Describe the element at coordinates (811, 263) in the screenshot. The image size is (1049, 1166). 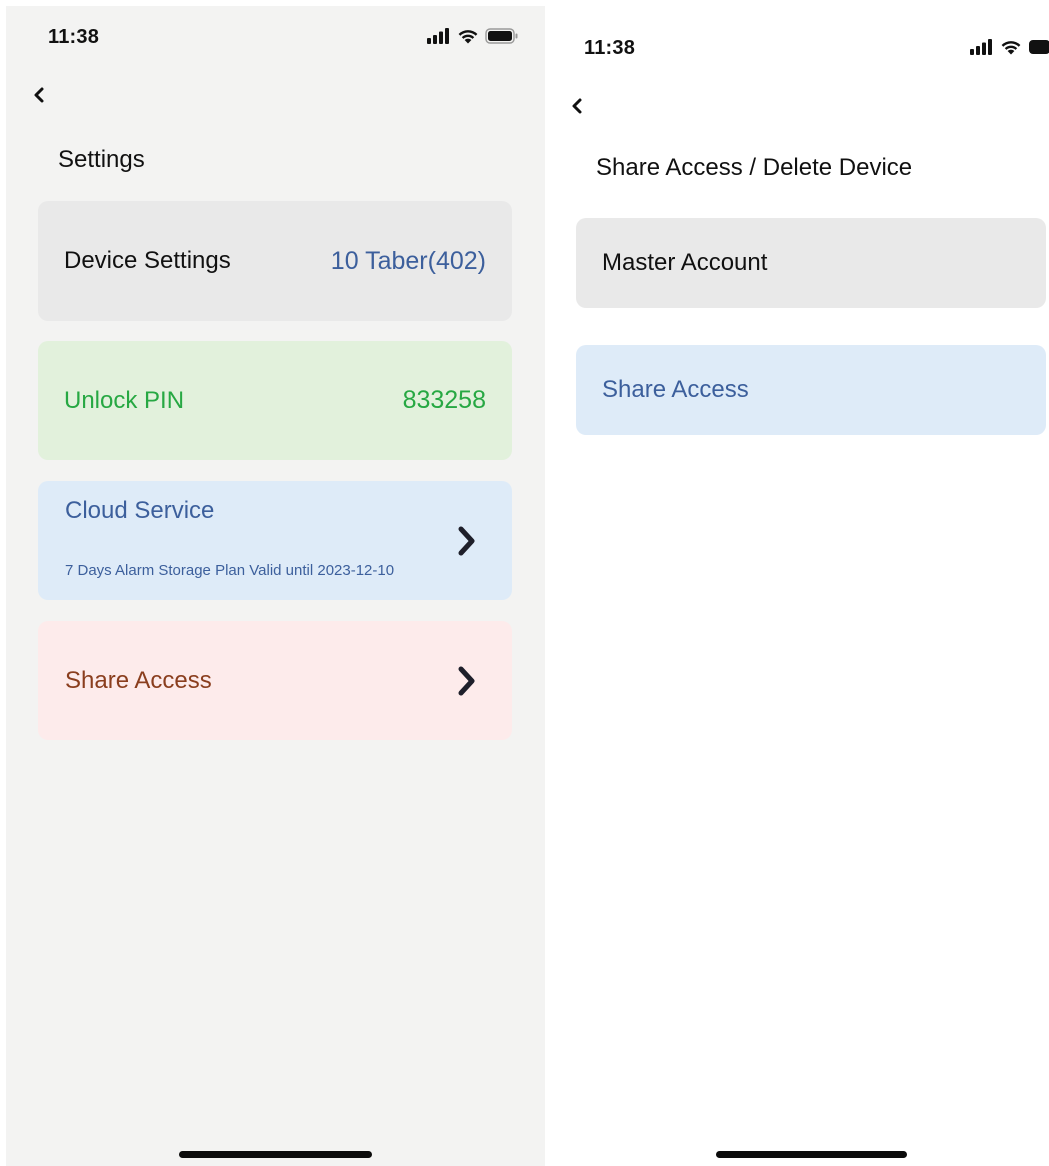
I see `master-account-card: Master Account` at that location.